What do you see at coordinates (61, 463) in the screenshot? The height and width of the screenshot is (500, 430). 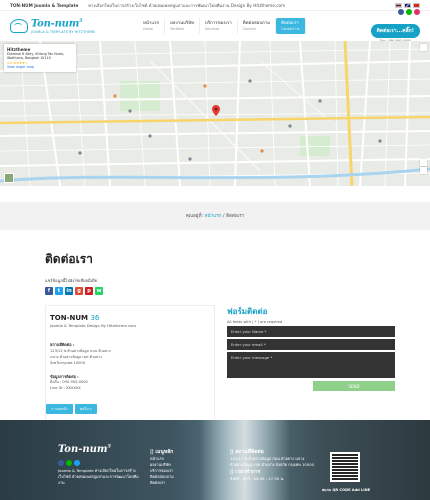 I see `footer-facebook-icon` at bounding box center [61, 463].